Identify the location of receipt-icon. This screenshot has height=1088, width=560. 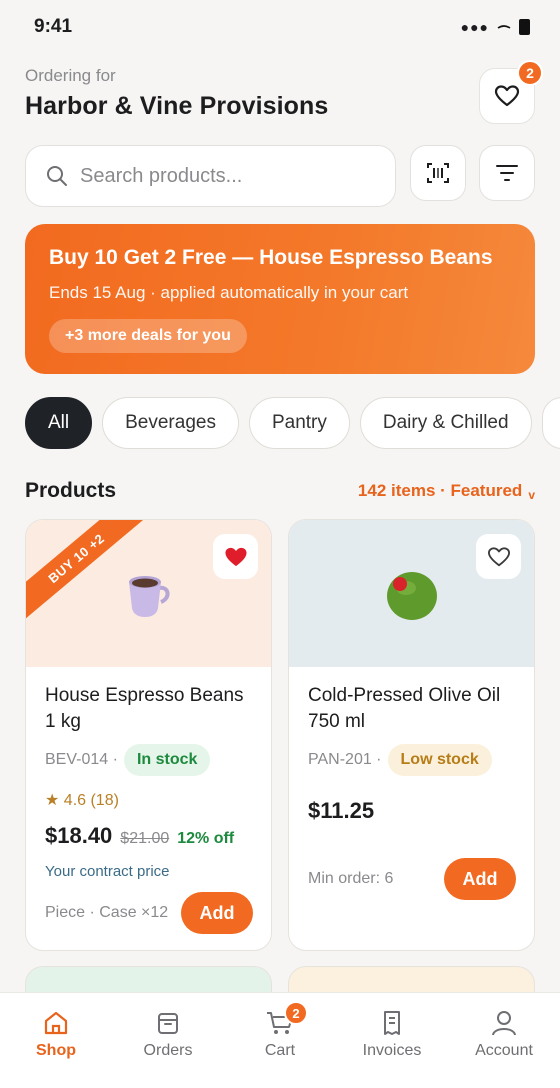
(392, 1023).